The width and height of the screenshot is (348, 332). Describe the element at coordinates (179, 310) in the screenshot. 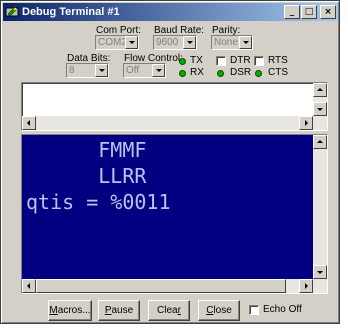

I see `clear-label-key: r` at that location.